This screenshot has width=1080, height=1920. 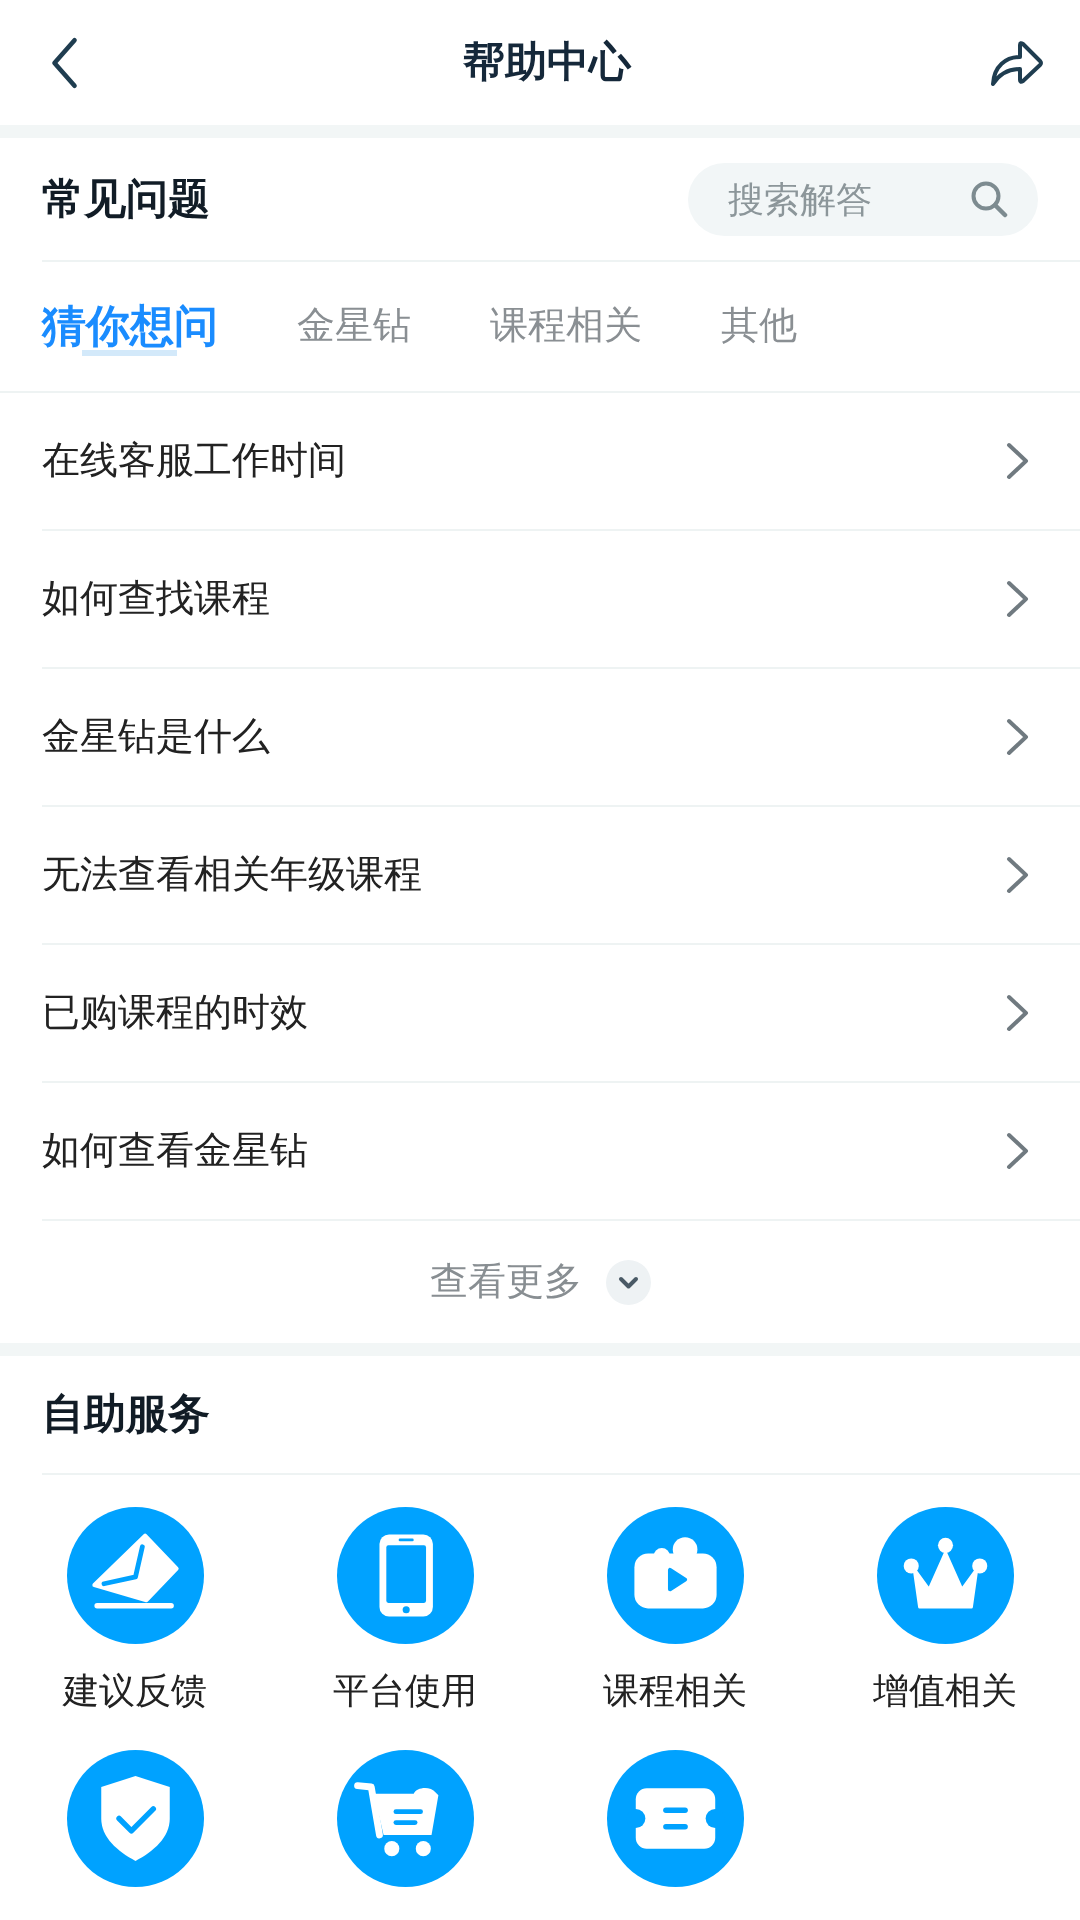 I want to click on page-title: 帮助中心, so click(x=547, y=62).